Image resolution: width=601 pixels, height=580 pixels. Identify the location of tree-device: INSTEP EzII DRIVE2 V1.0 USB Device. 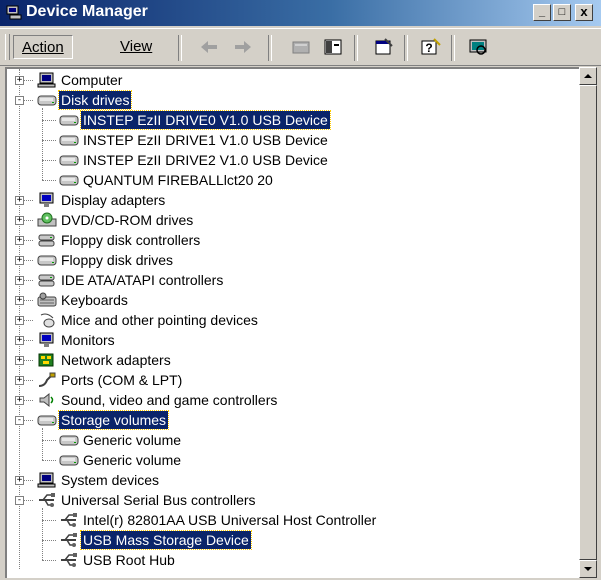
(205, 160).